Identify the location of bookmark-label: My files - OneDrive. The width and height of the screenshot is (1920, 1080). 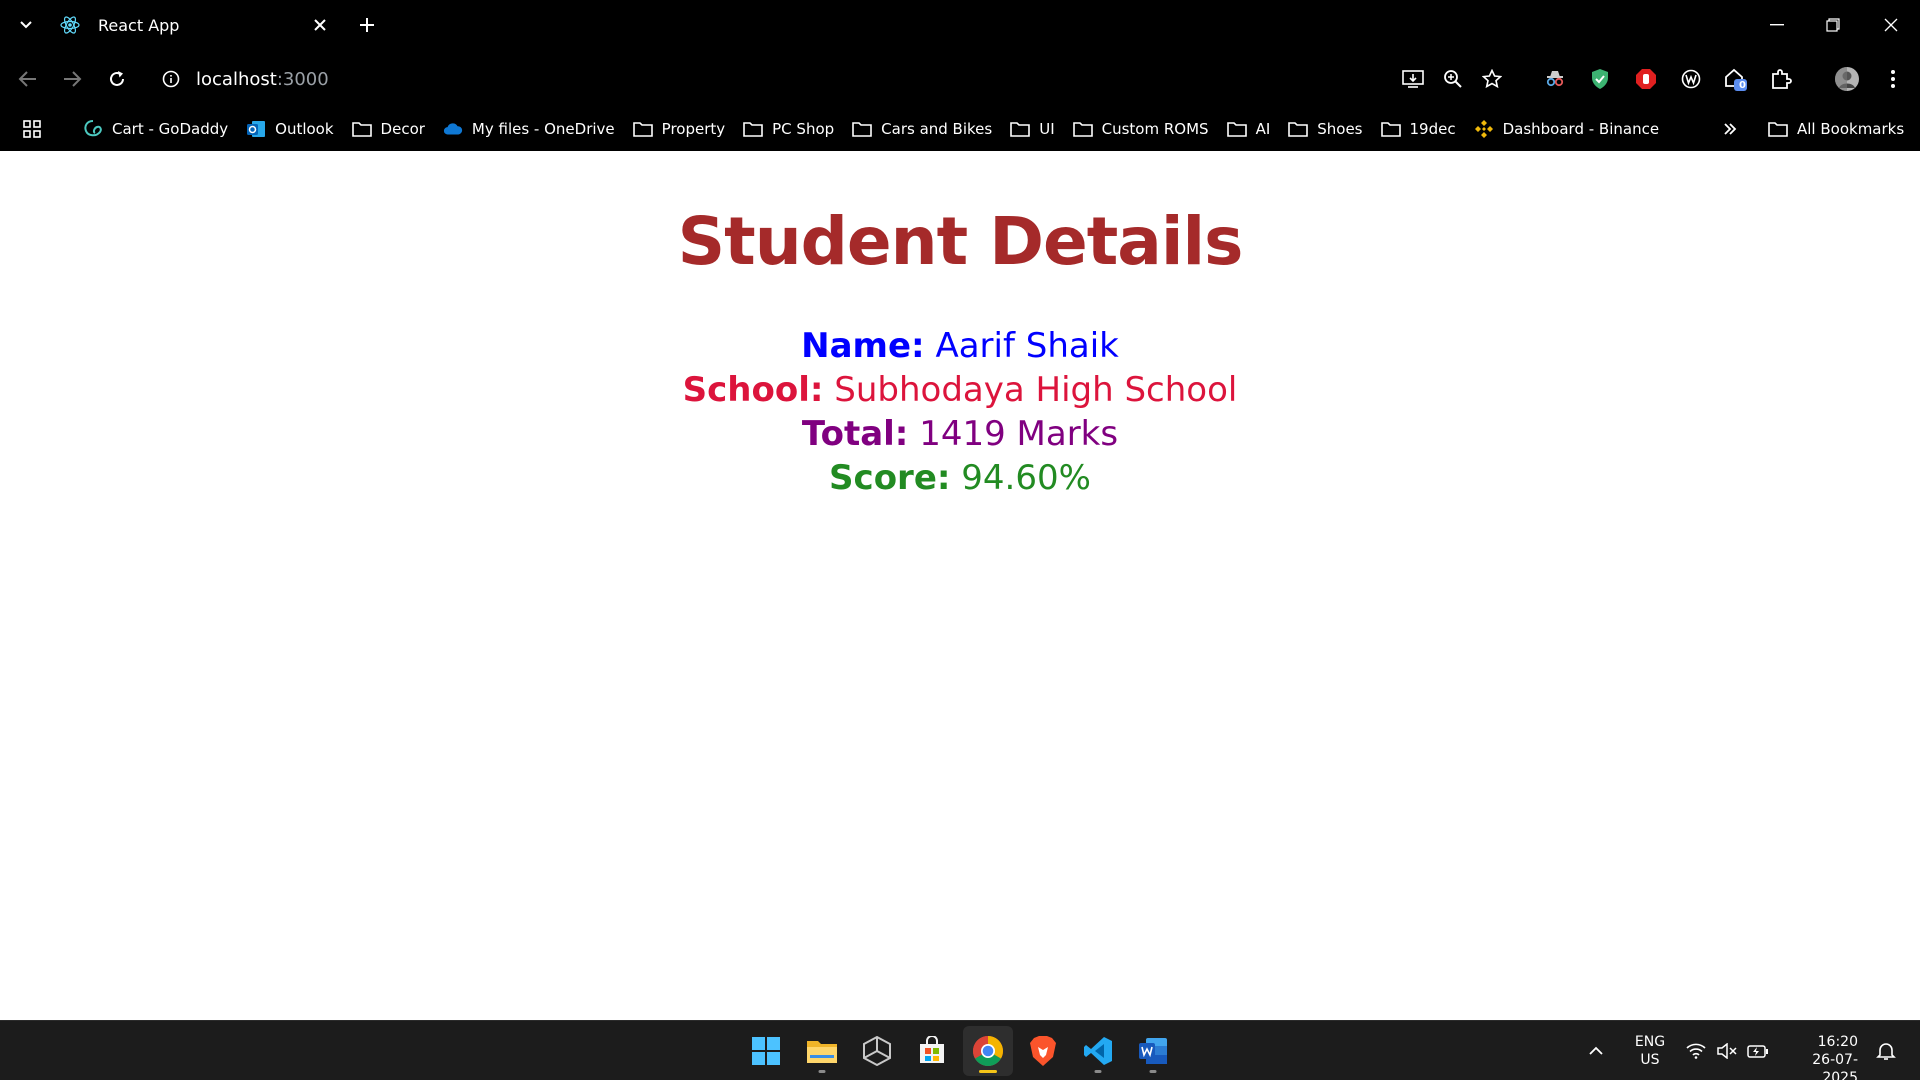
(543, 129).